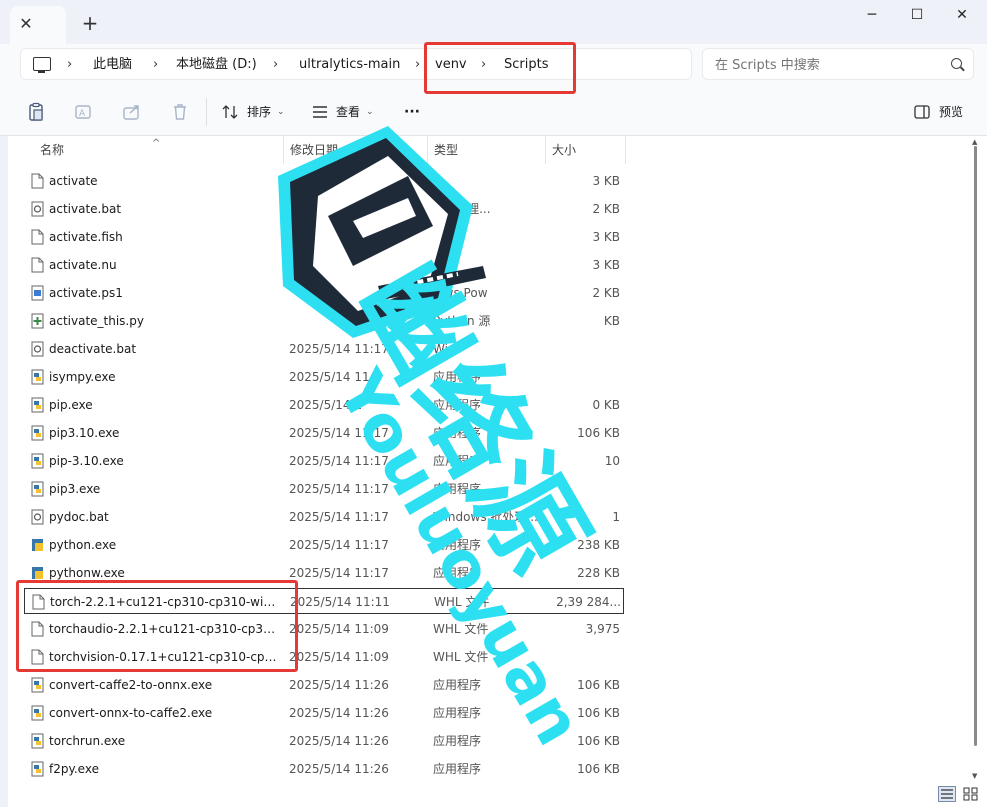  What do you see at coordinates (917, 16) in the screenshot?
I see `maximize-icon: ☐` at bounding box center [917, 16].